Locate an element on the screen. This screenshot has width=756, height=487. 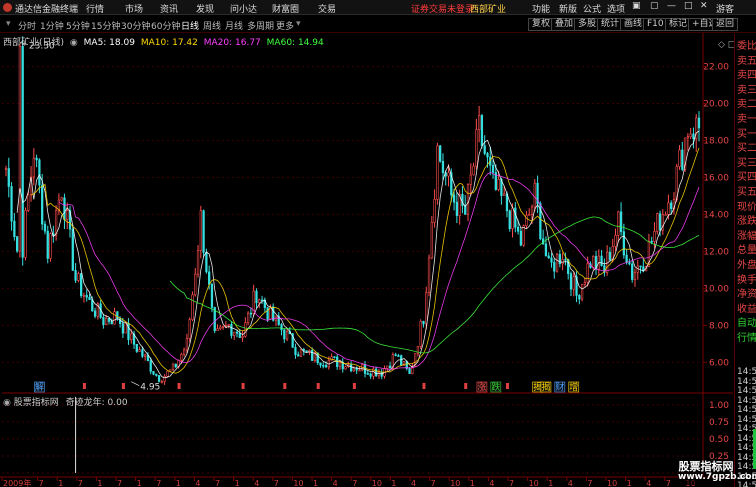
guest-label: 游客 is located at coordinates (725, 8).